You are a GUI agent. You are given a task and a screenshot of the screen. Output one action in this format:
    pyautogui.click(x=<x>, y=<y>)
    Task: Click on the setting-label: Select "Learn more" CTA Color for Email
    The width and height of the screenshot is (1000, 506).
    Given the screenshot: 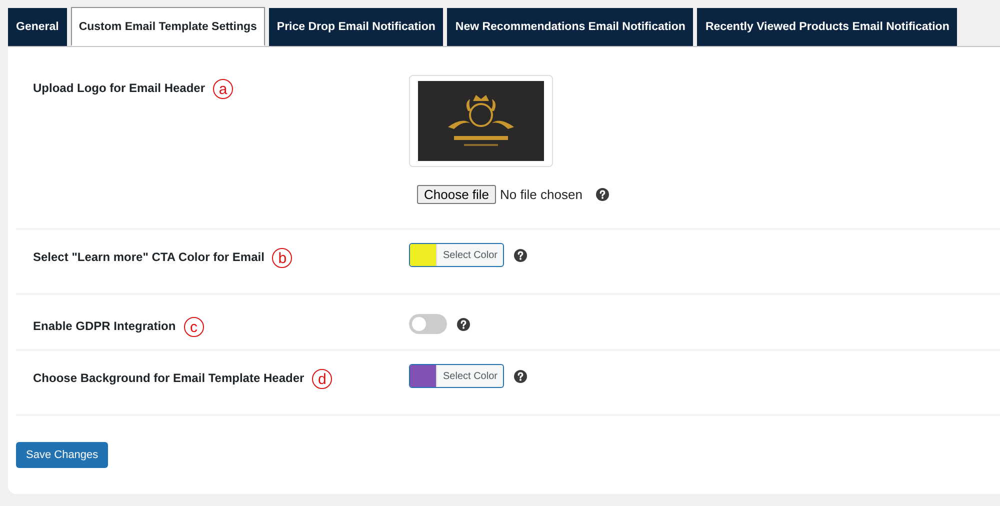 What is the action you would take?
    pyautogui.click(x=148, y=257)
    